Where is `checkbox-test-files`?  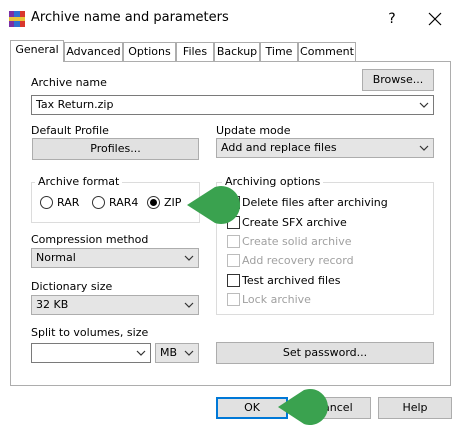
checkbox-test-files is located at coordinates (233, 280).